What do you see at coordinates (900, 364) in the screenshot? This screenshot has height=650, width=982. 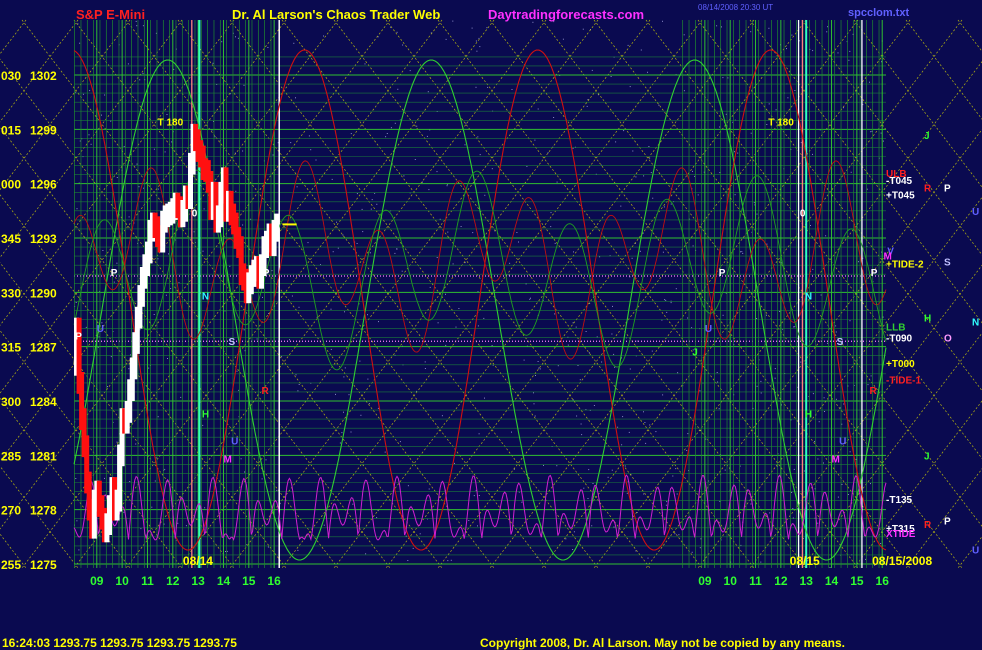 I see `line-label: +T000` at bounding box center [900, 364].